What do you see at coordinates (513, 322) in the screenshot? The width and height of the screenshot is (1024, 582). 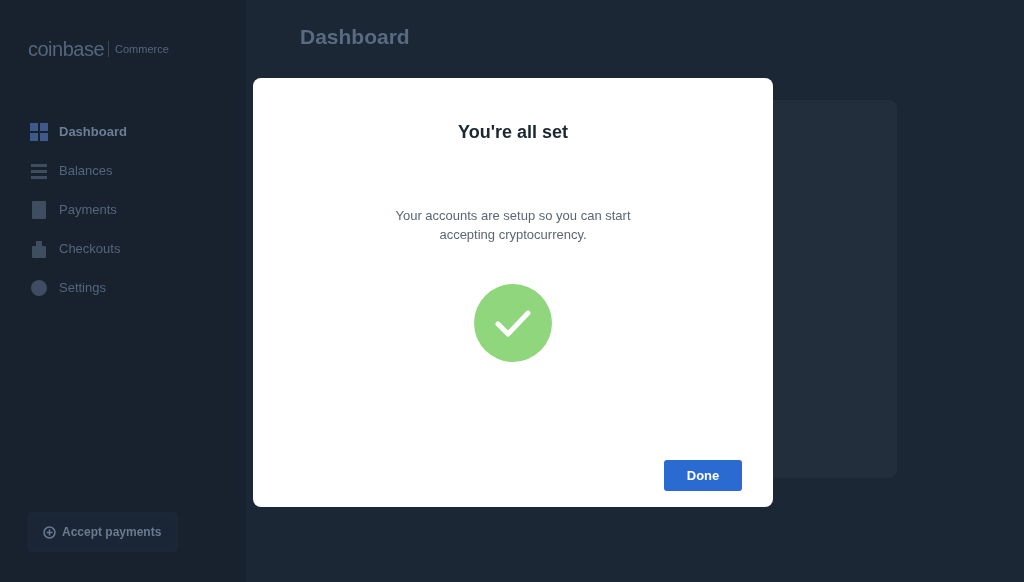 I see `checkmark-icon` at bounding box center [513, 322].